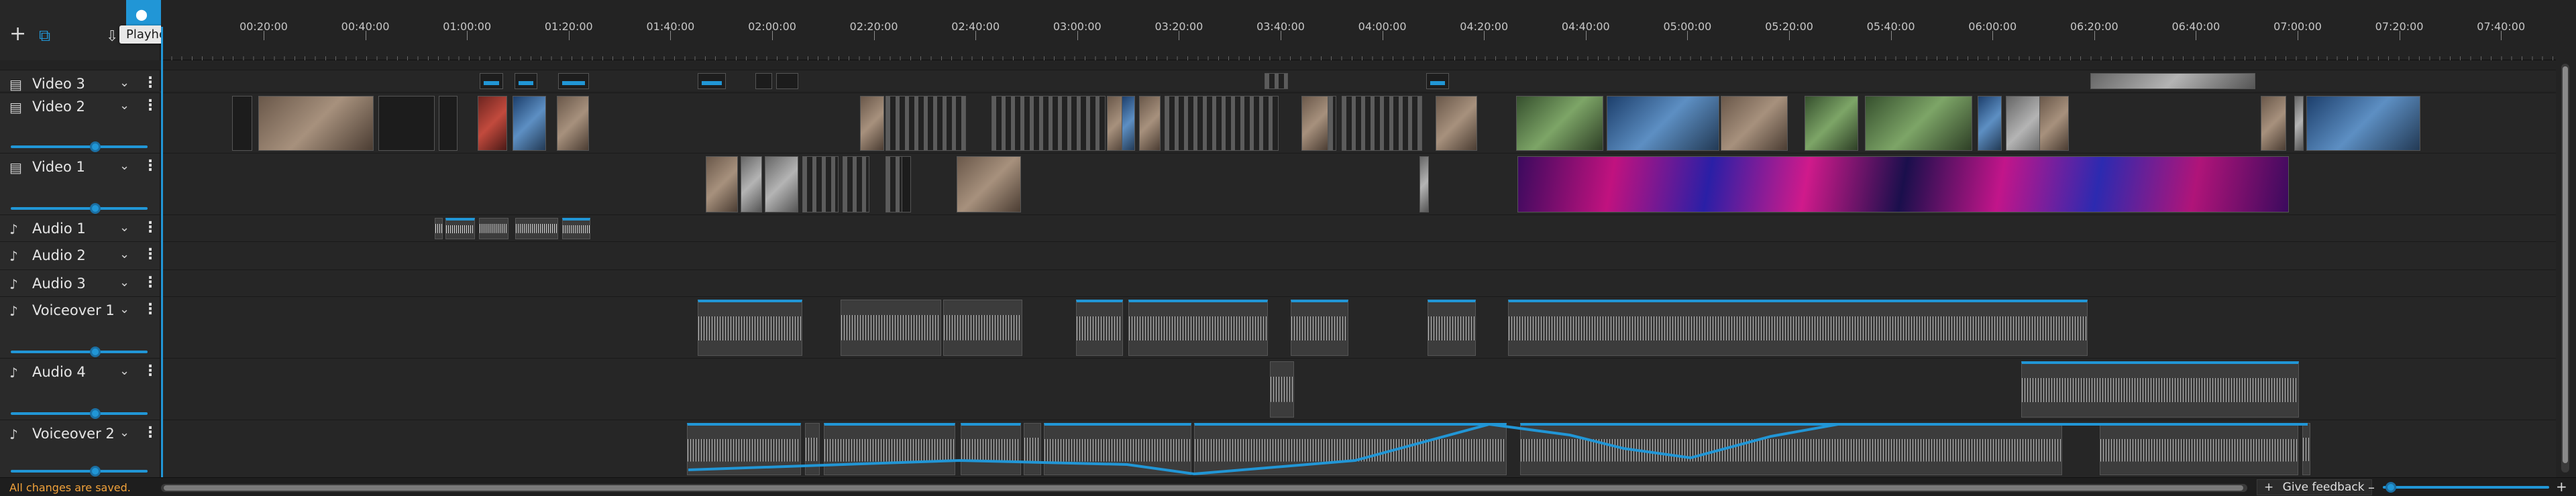 This screenshot has height=496, width=2576. I want to click on track-header-audio3: ♪ Audio 3 ⌄ ⋮, so click(80, 283).